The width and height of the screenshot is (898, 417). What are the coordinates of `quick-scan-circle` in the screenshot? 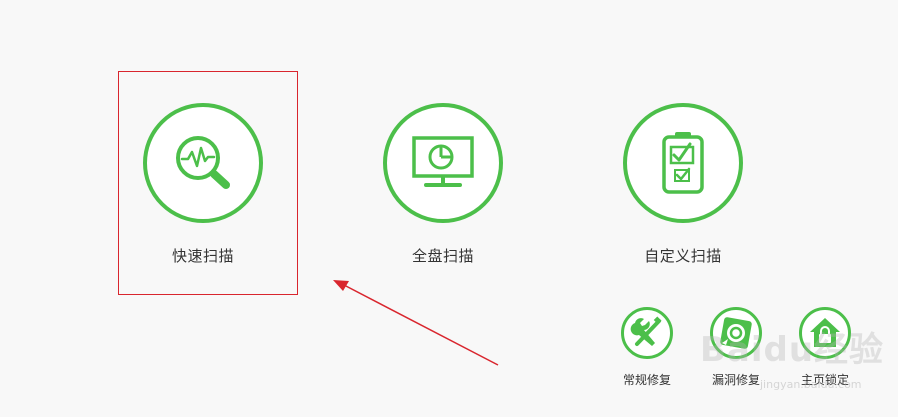 It's located at (203, 163).